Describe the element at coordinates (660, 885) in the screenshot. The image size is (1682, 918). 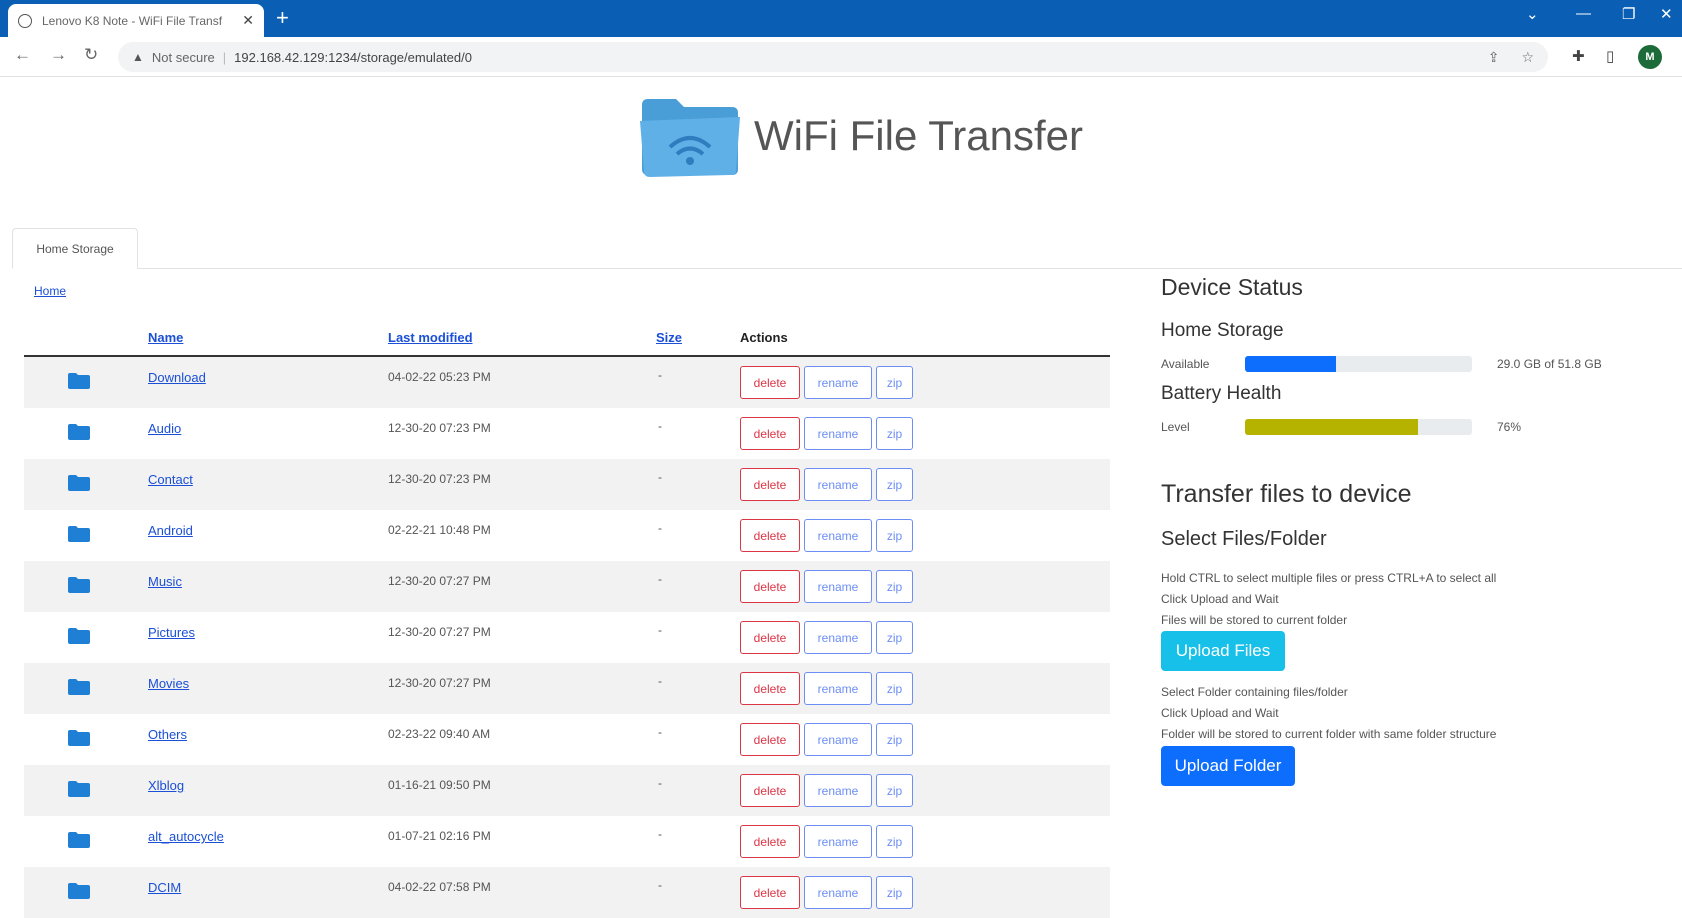
I see `file-size: -` at that location.